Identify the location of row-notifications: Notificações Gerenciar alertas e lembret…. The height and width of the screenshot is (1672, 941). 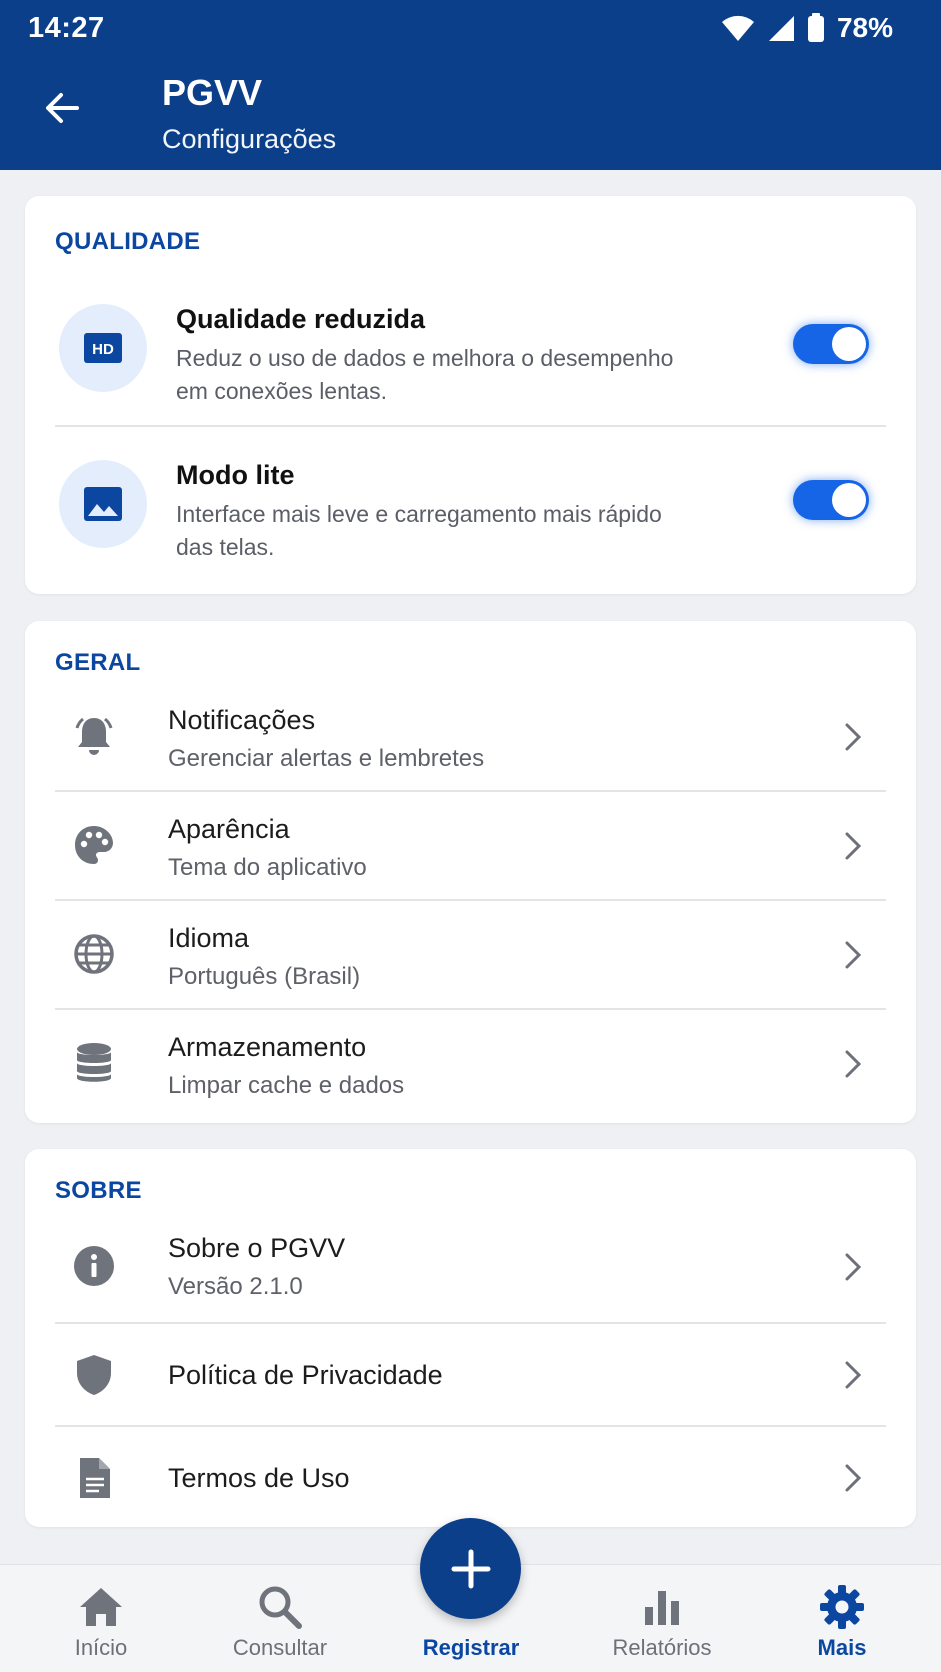
(470, 745).